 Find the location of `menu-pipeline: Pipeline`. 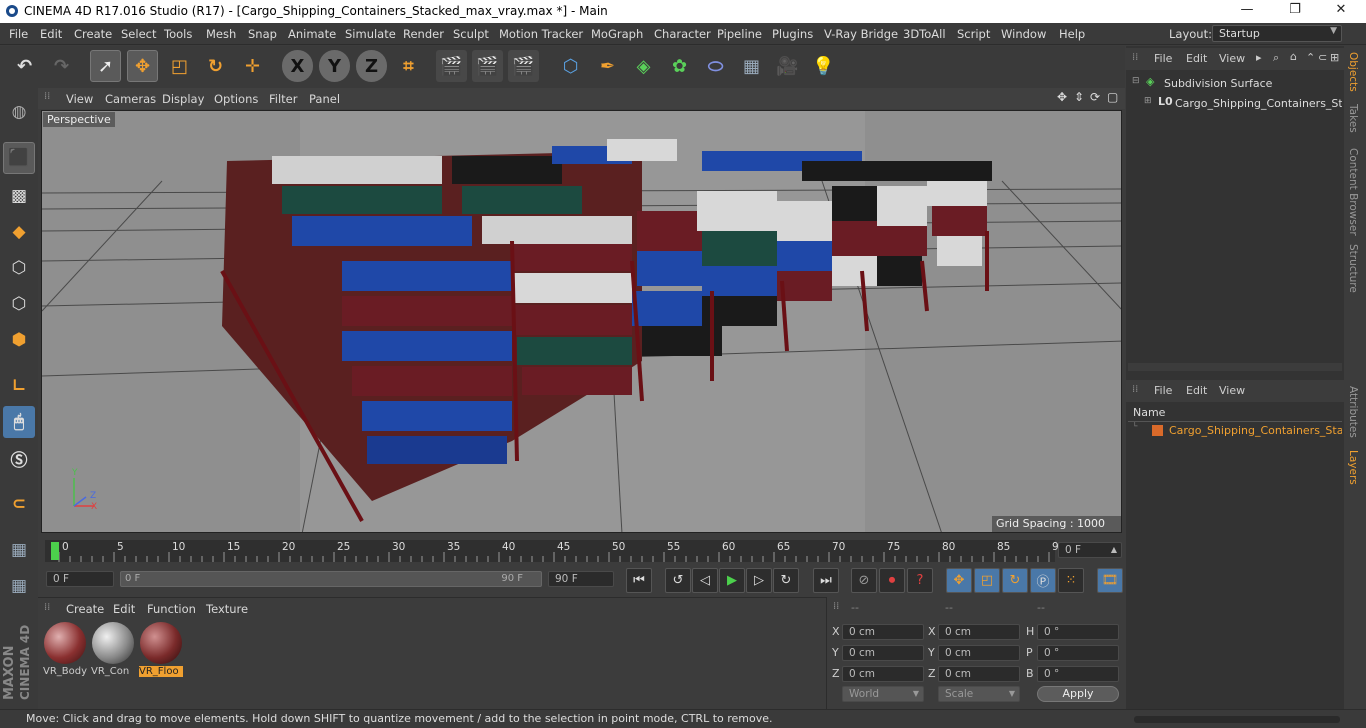

menu-pipeline: Pipeline is located at coordinates (739, 34).